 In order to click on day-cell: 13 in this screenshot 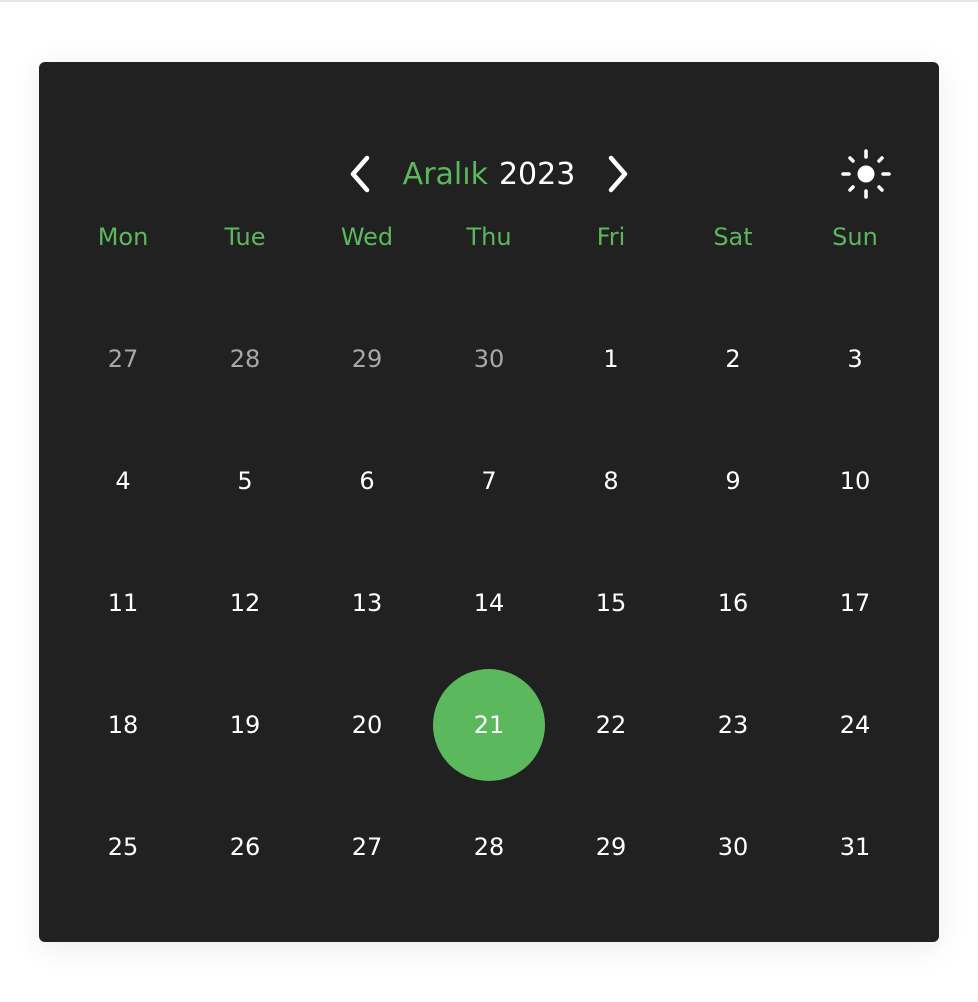, I will do `click(367, 603)`.